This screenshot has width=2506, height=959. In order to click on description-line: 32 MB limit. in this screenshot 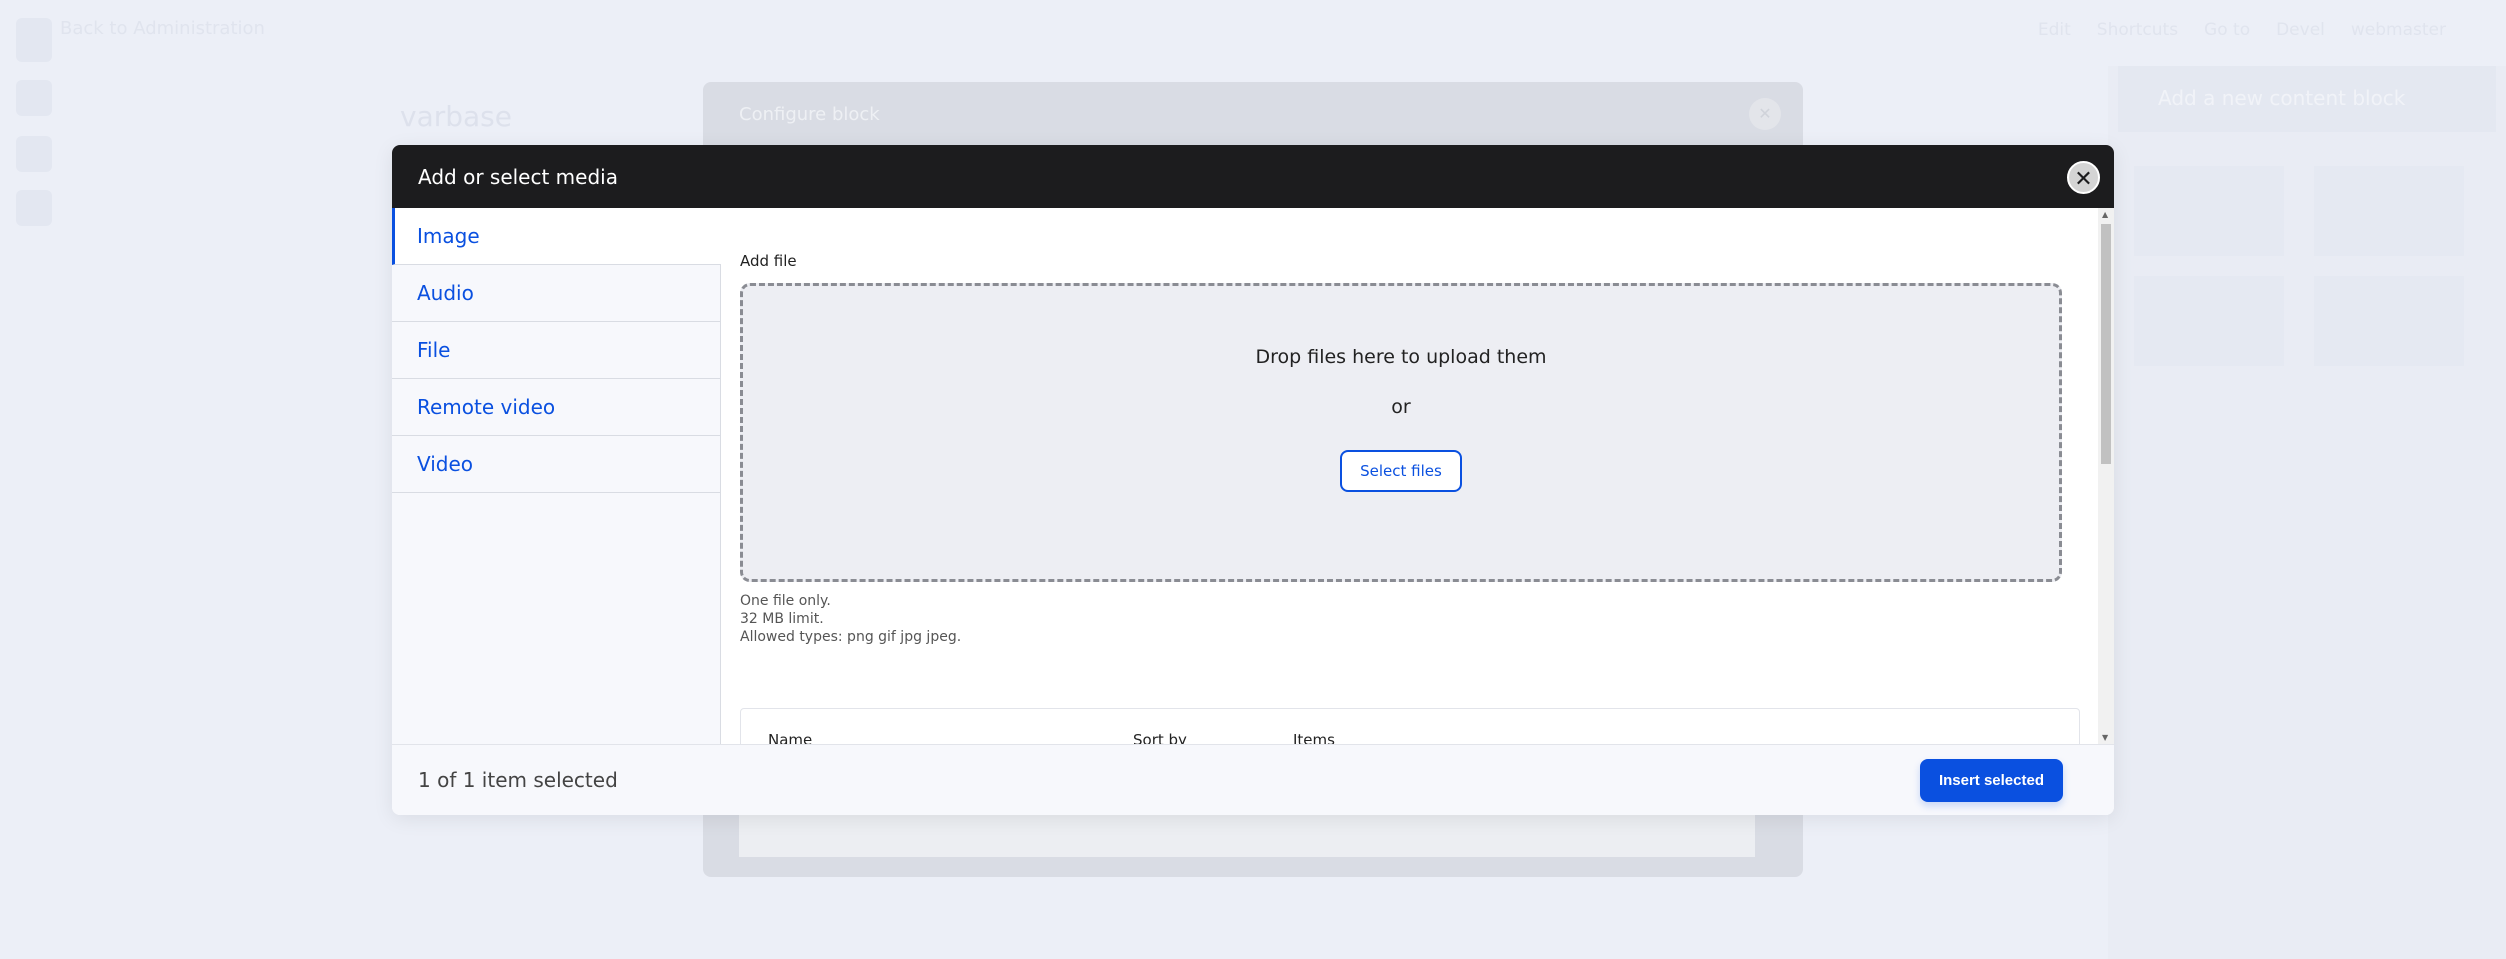, I will do `click(782, 619)`.